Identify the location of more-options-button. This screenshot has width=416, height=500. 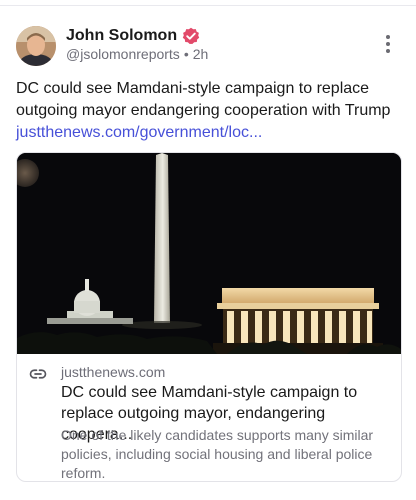
(388, 44).